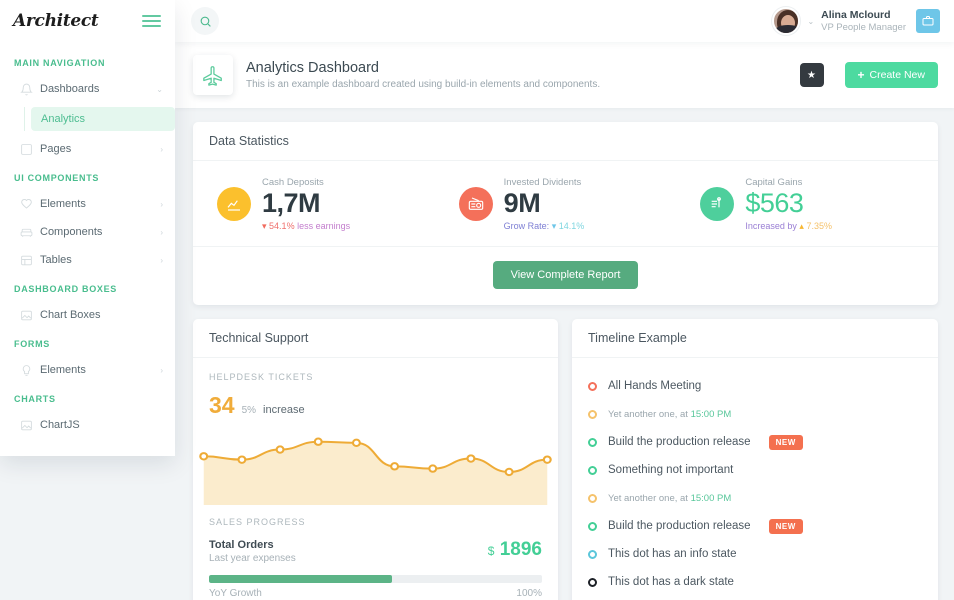 This screenshot has height=600, width=954. Describe the element at coordinates (324, 226) in the screenshot. I see `stat-note-suffix: less earnings` at that location.